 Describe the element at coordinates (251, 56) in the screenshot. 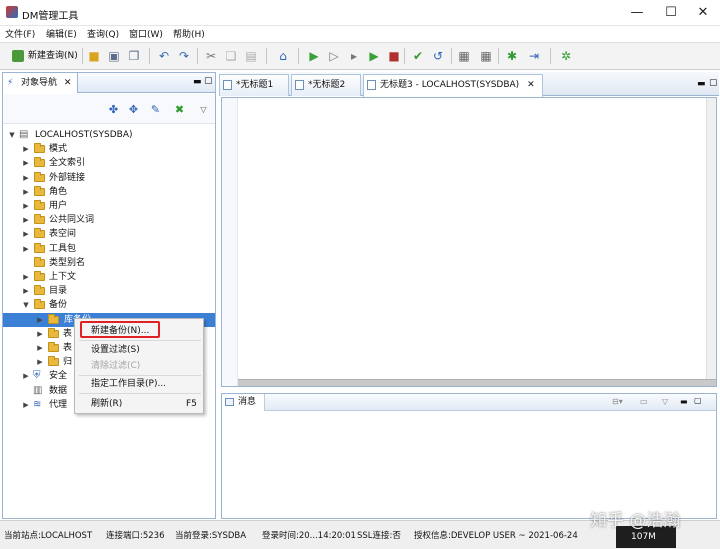

I see `paste-icon: ▤` at that location.